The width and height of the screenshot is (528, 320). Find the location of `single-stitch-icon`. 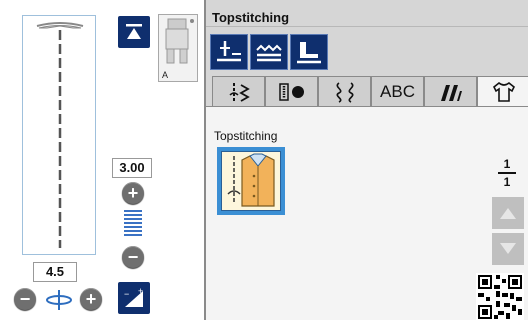

single-stitch-icon is located at coordinates (229, 51).